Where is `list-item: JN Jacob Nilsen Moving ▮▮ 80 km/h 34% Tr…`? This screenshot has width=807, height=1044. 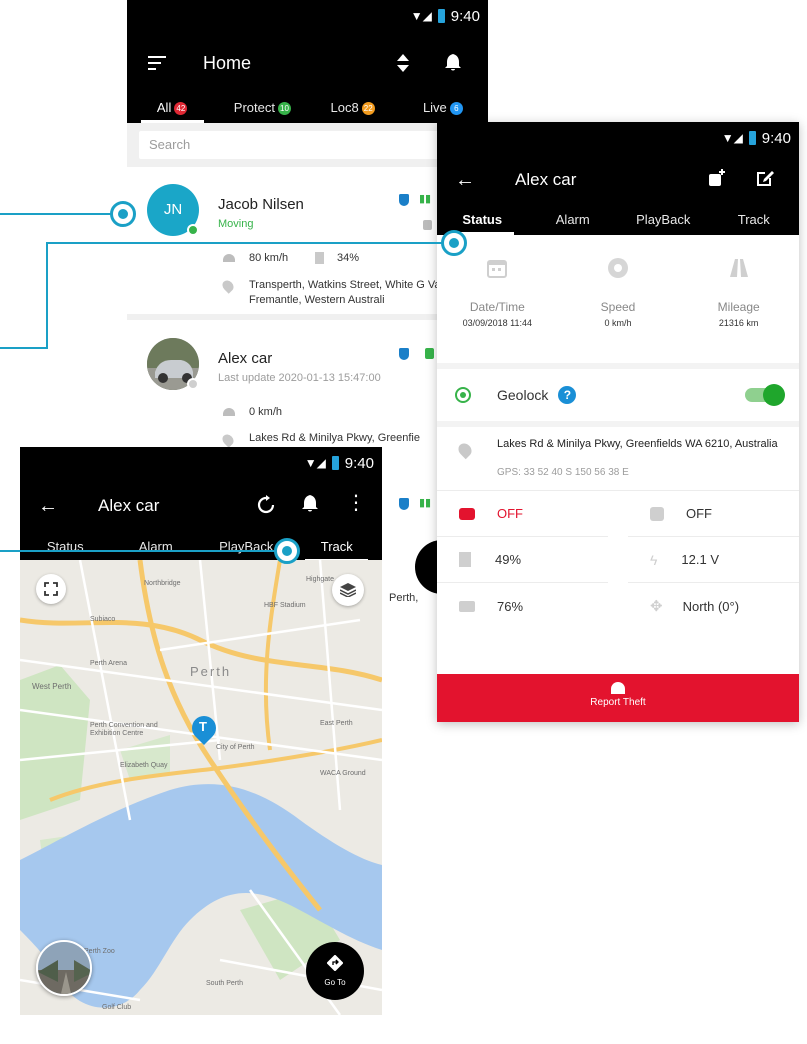 list-item: JN Jacob Nilsen Moving ▮▮ 80 km/h 34% Tr… is located at coordinates (307, 246).